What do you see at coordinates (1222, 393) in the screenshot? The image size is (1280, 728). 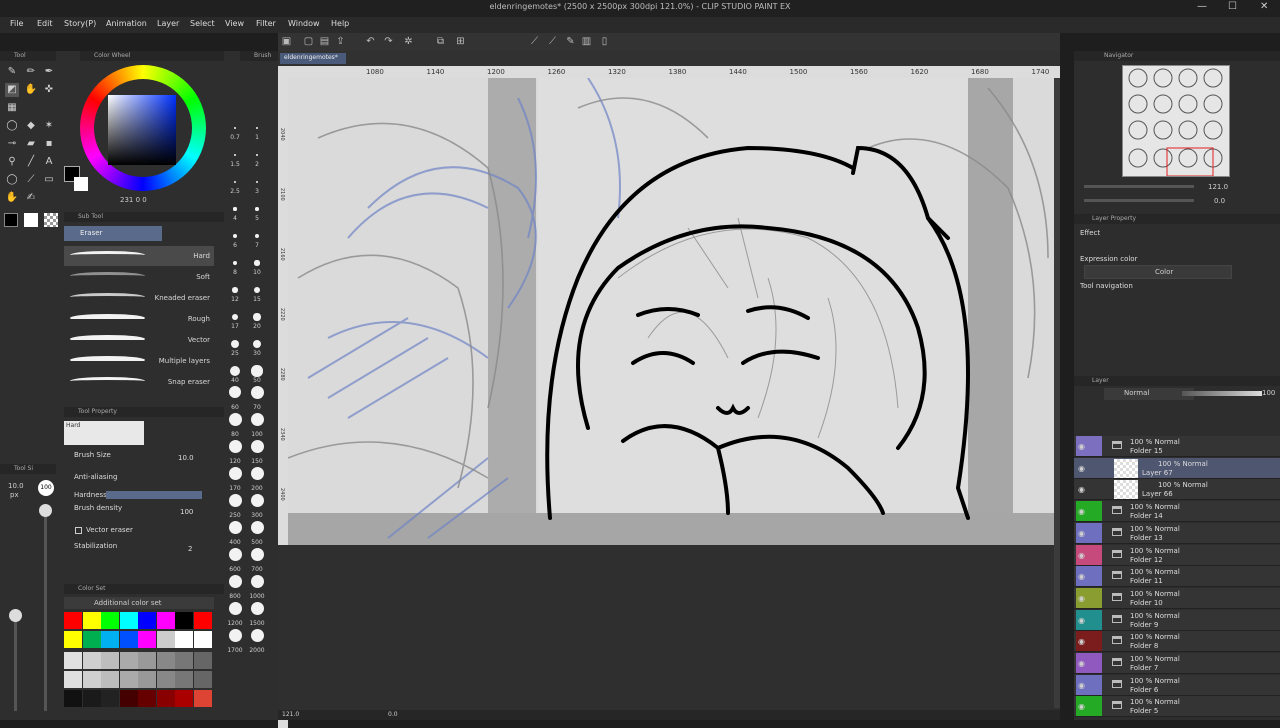 I see `layer-opacity-slider` at bounding box center [1222, 393].